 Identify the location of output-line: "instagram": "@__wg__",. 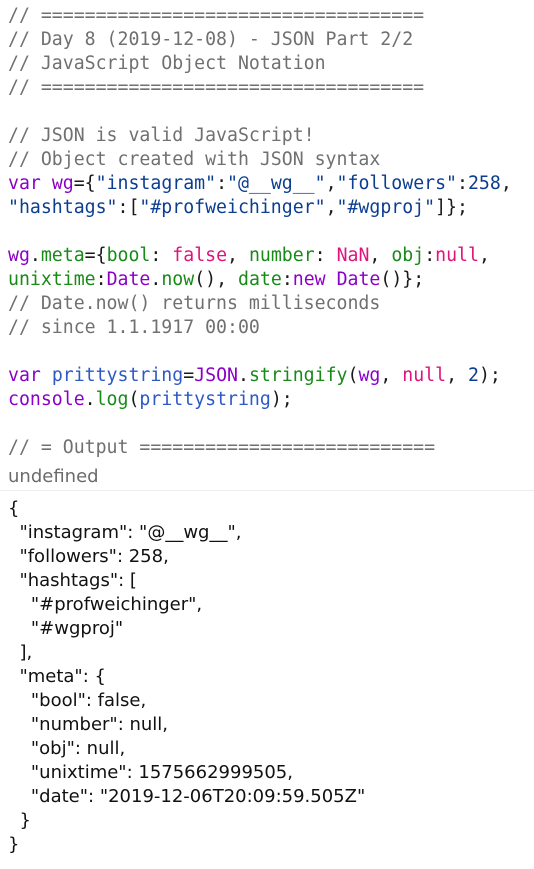
(125, 532).